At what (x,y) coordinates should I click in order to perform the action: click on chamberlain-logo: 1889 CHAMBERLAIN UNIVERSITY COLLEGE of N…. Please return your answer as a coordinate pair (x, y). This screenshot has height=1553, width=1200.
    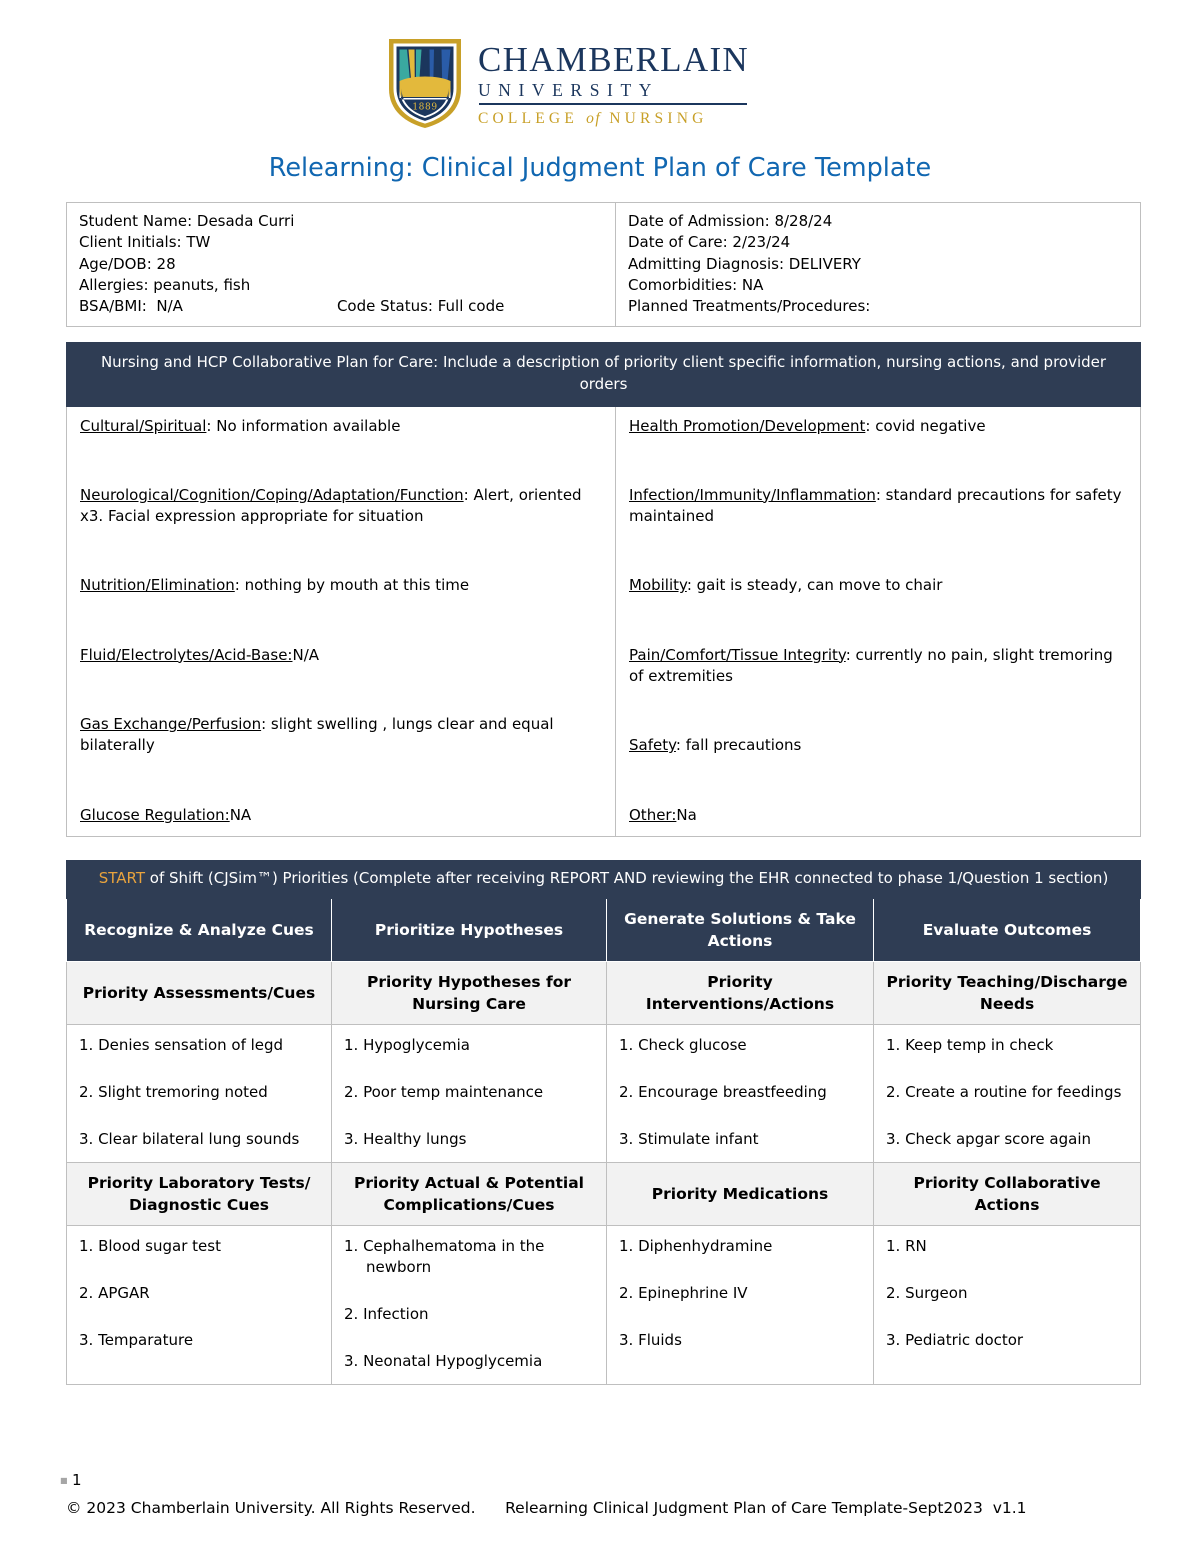
    Looking at the image, I should click on (567, 83).